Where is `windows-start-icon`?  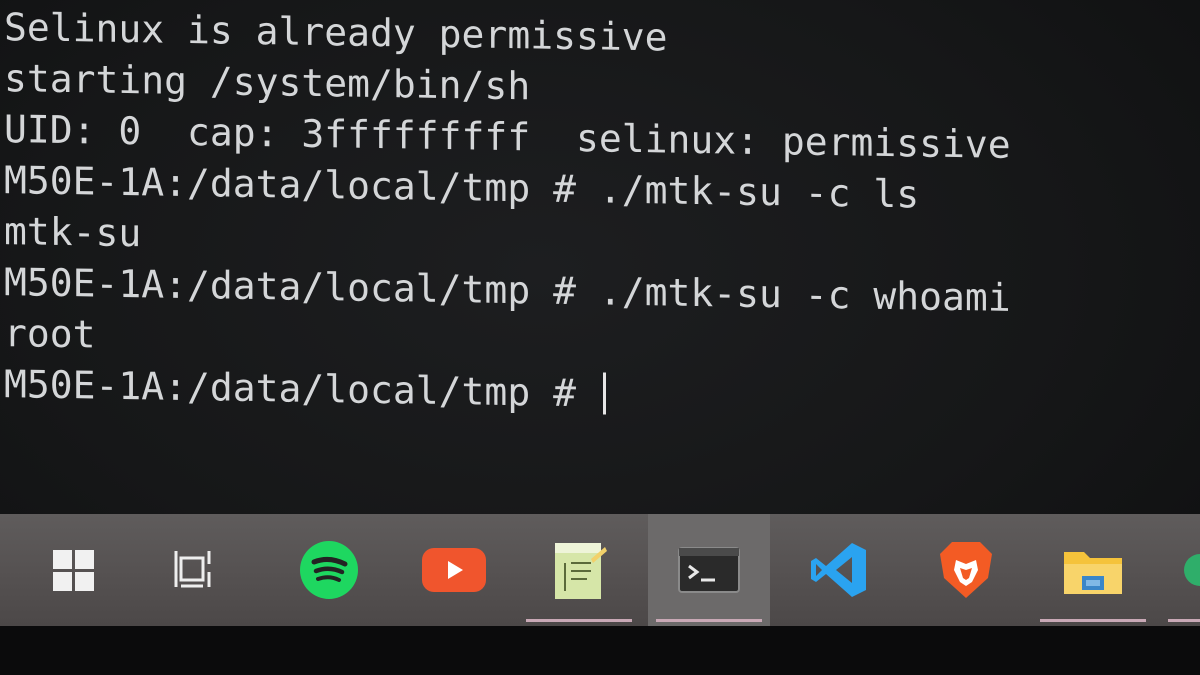
windows-start-icon is located at coordinates (73, 570).